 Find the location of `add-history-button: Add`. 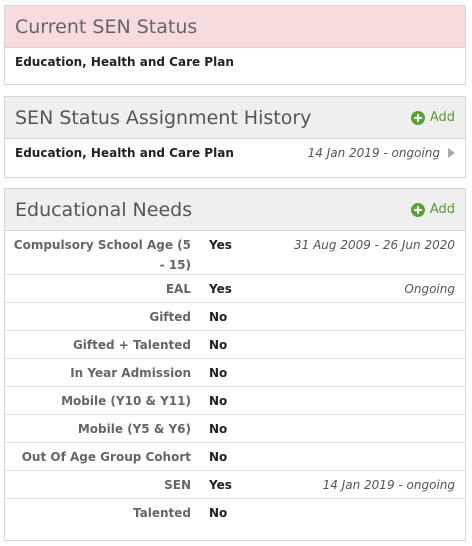

add-history-button: Add is located at coordinates (432, 117).